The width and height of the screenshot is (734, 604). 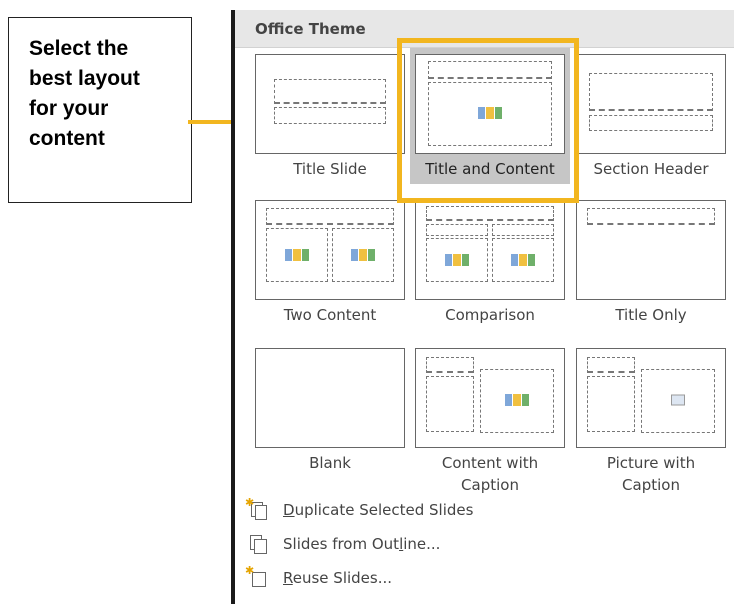 I want to click on layout-comparison: Comparison, so click(x=490, y=263).